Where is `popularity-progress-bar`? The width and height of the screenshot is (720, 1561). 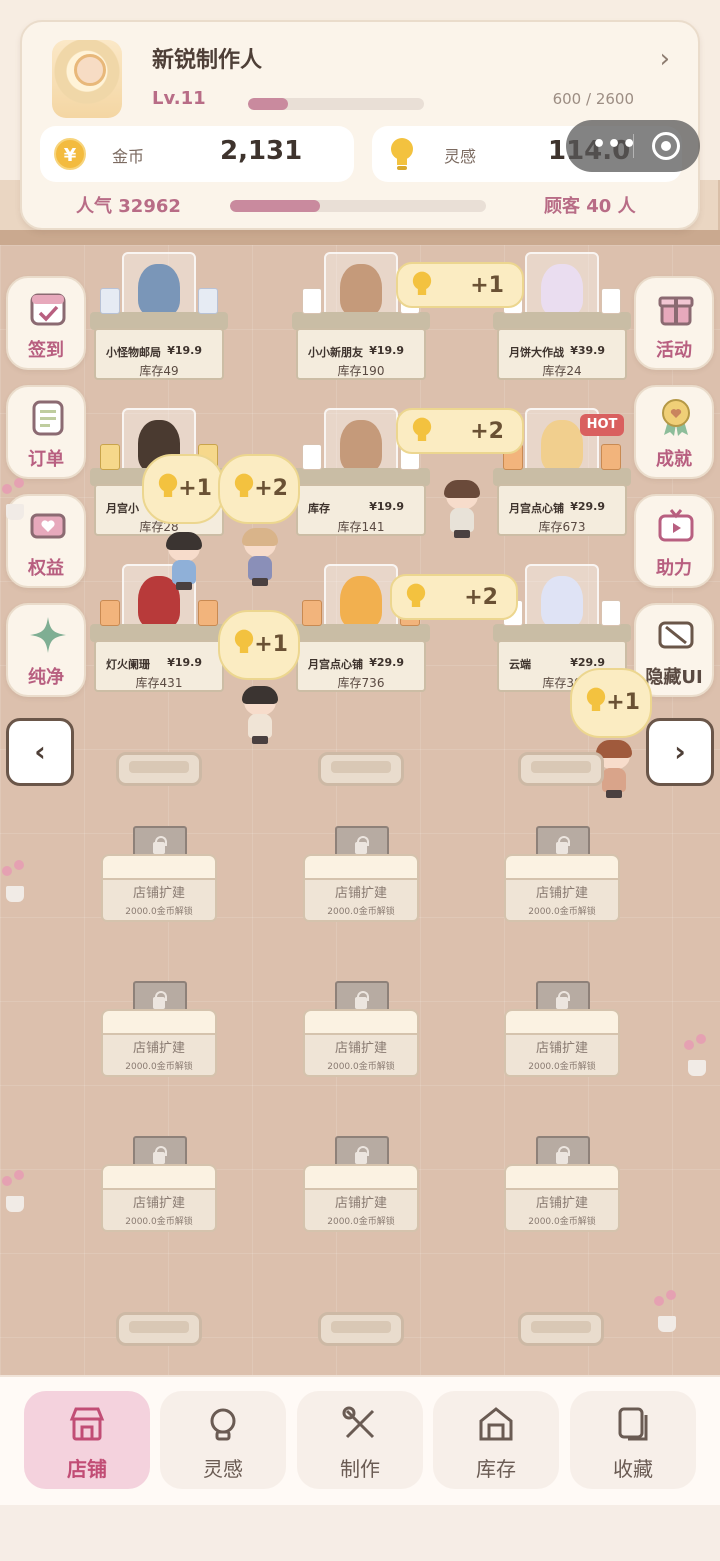 popularity-progress-bar is located at coordinates (358, 206).